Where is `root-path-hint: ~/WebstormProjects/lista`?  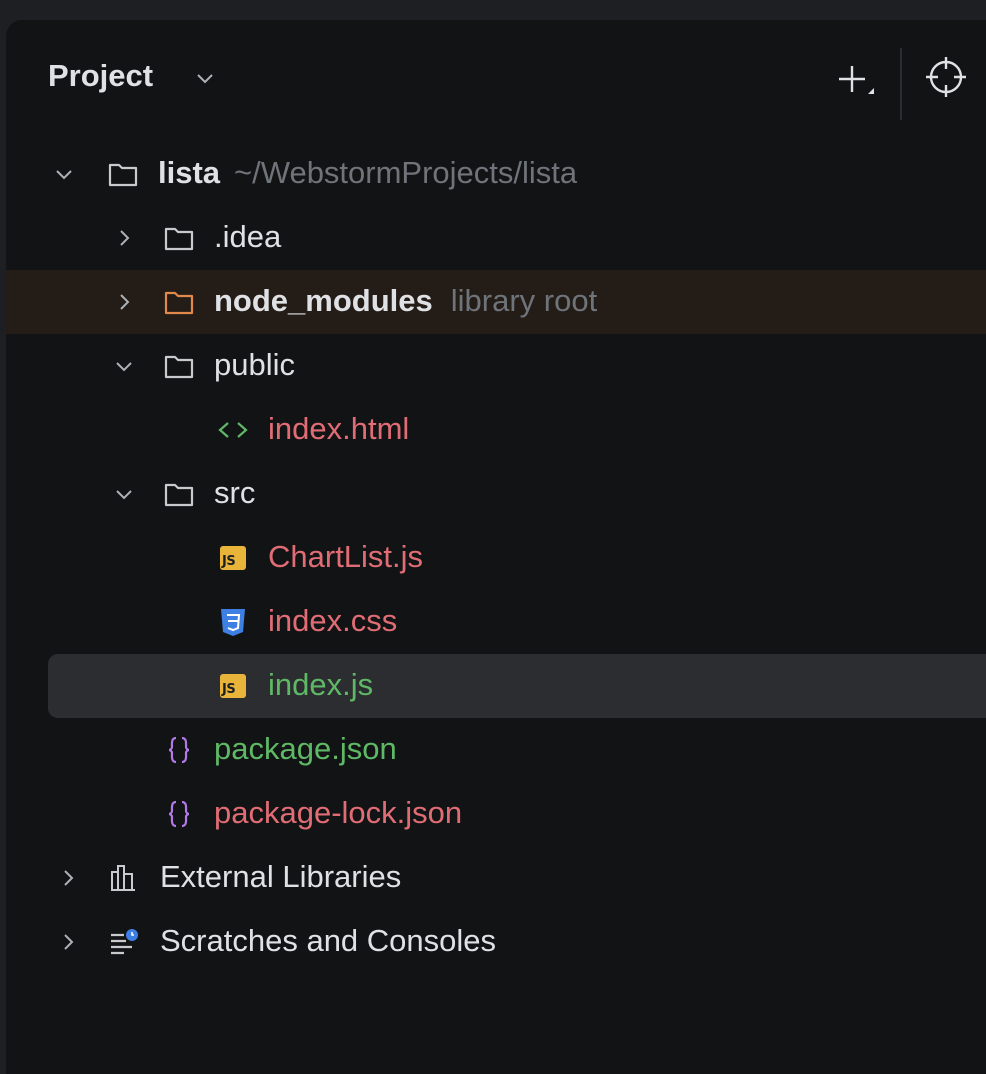 root-path-hint: ~/WebstormProjects/lista is located at coordinates (406, 172).